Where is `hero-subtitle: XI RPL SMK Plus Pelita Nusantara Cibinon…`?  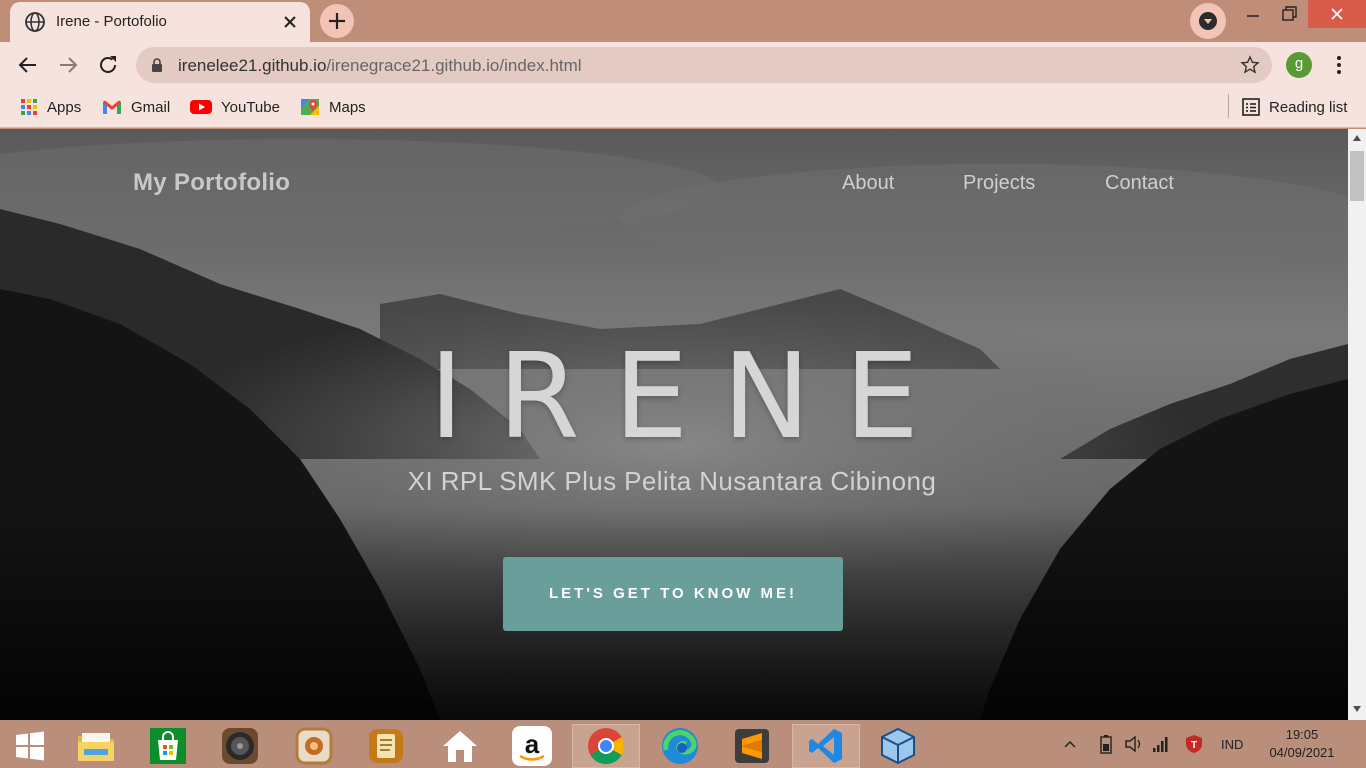
hero-subtitle: XI RPL SMK Plus Pelita Nusantara Cibinon… is located at coordinates (672, 481).